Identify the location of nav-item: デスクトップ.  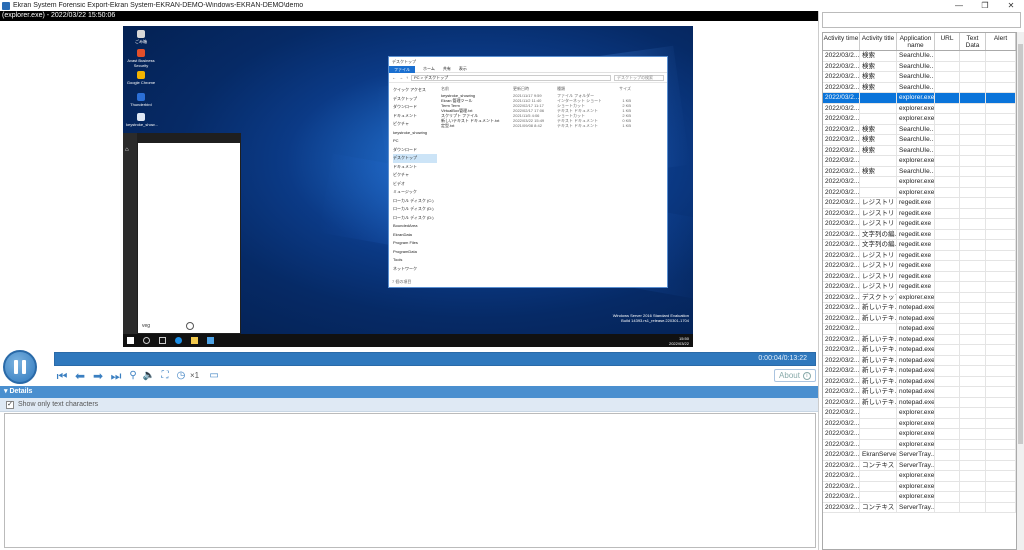
(405, 98).